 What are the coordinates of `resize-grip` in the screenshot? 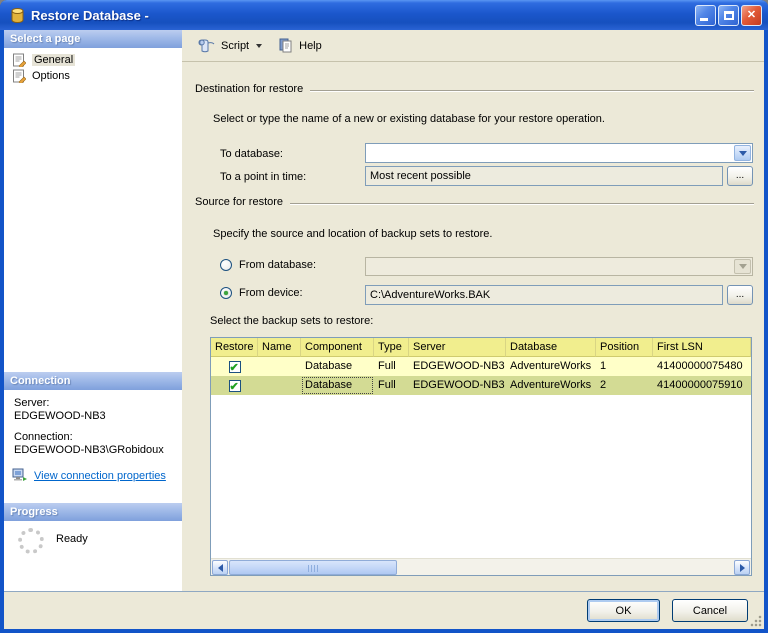 It's located at (755, 620).